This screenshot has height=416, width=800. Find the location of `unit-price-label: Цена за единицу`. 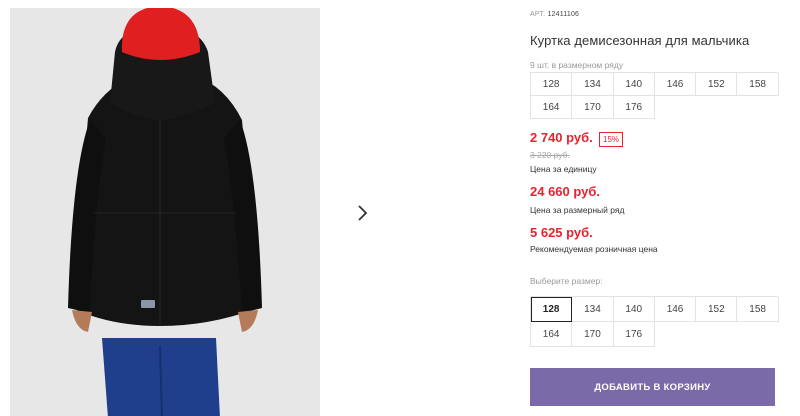

unit-price-label: Цена за единицу is located at coordinates (563, 169).